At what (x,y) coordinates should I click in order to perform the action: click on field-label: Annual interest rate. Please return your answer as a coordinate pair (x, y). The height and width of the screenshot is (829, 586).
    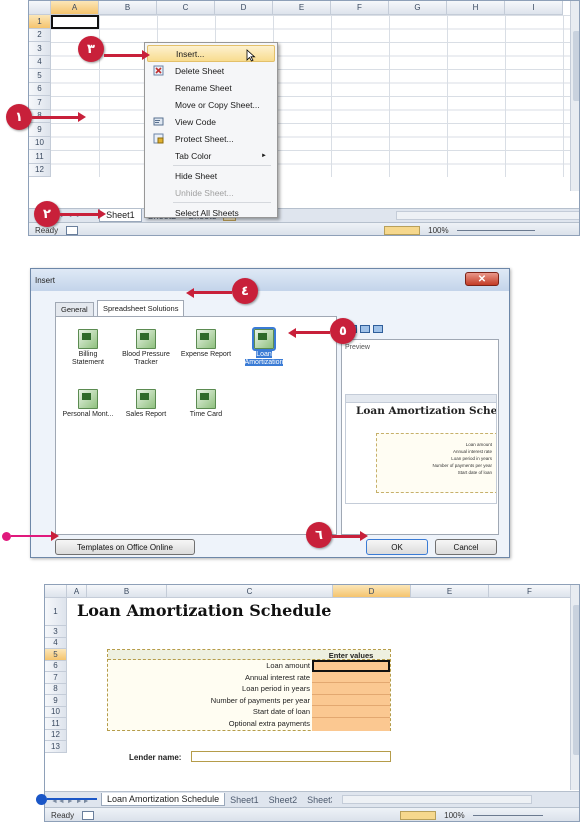
    Looking at the image, I should click on (277, 677).